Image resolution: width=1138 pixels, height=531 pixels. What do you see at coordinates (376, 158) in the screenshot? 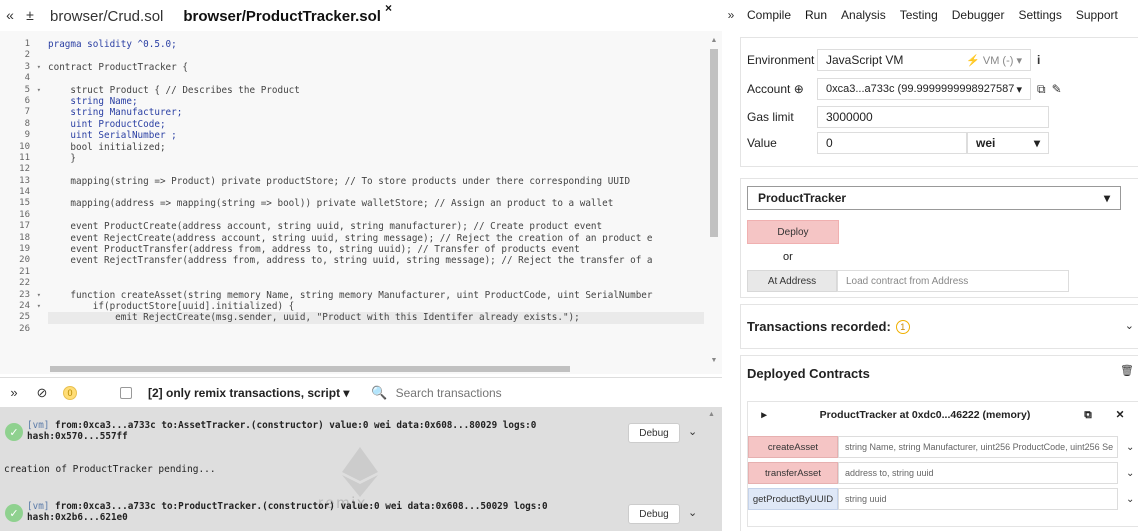
I see `code-line: }` at bounding box center [376, 158].